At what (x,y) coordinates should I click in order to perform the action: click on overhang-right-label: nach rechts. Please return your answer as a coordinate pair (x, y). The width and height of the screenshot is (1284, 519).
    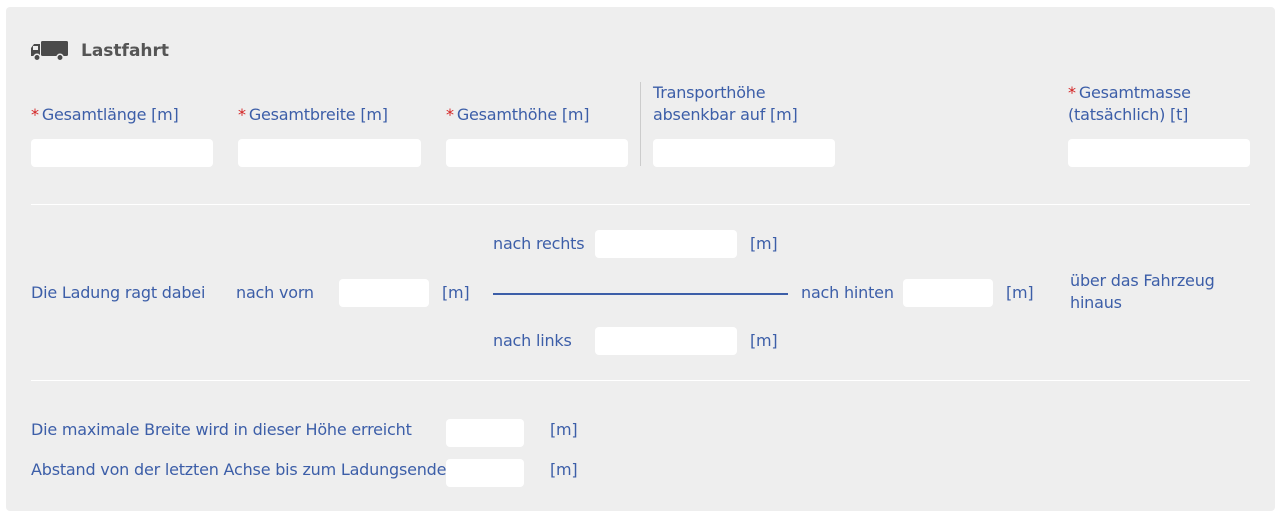
    Looking at the image, I should click on (539, 243).